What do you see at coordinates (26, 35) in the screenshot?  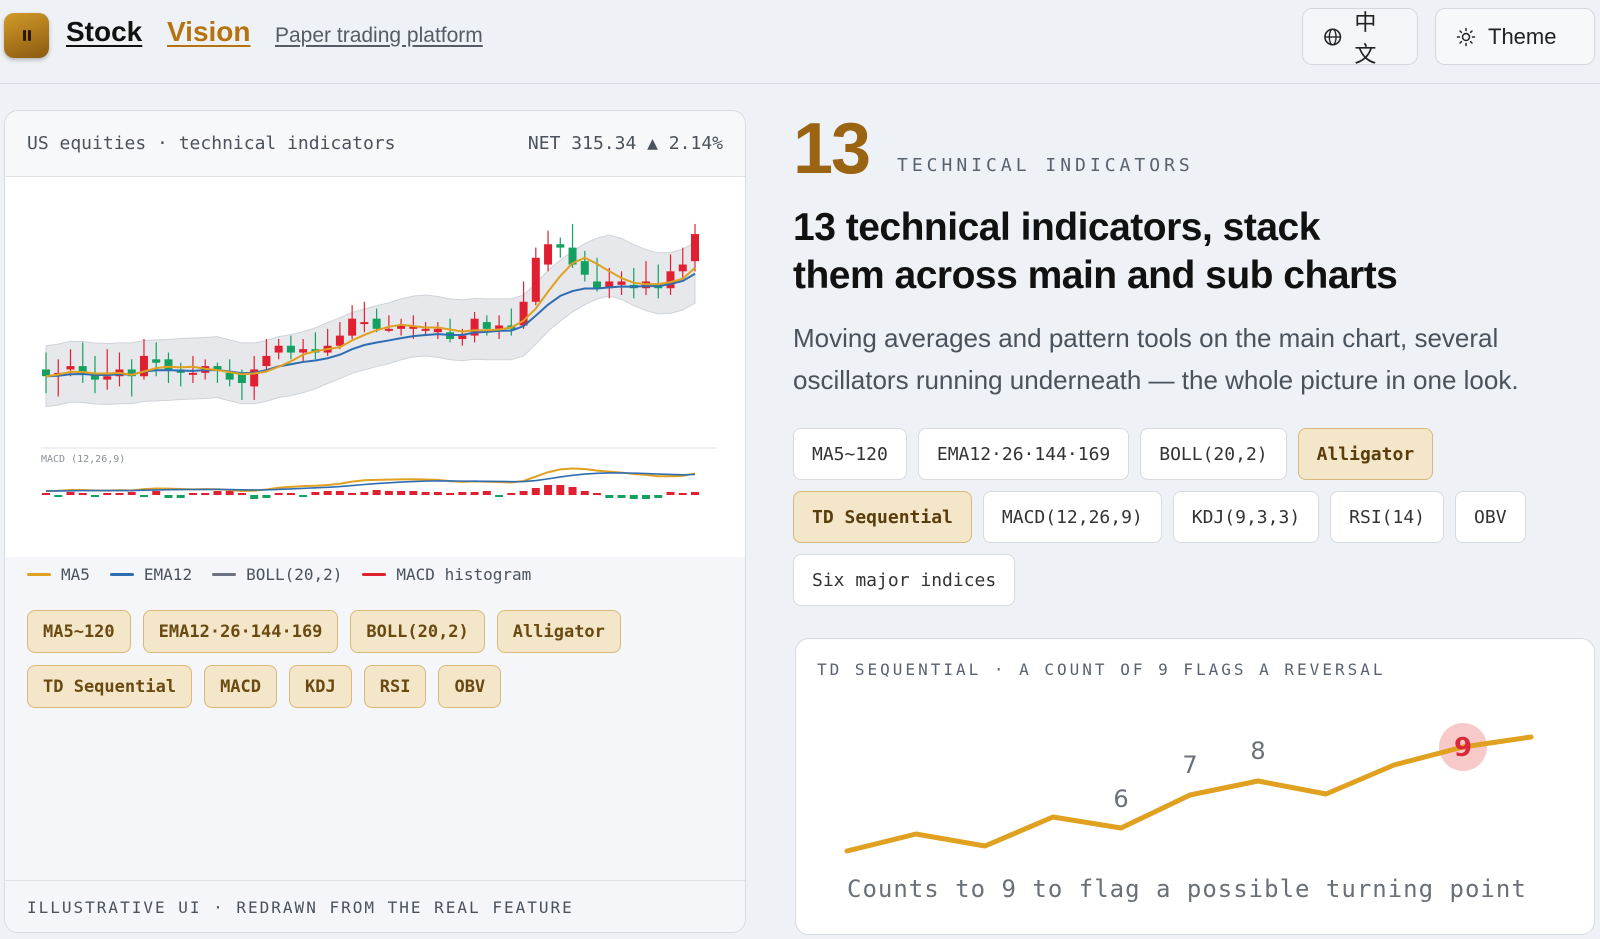 I see `app-logo-icon` at bounding box center [26, 35].